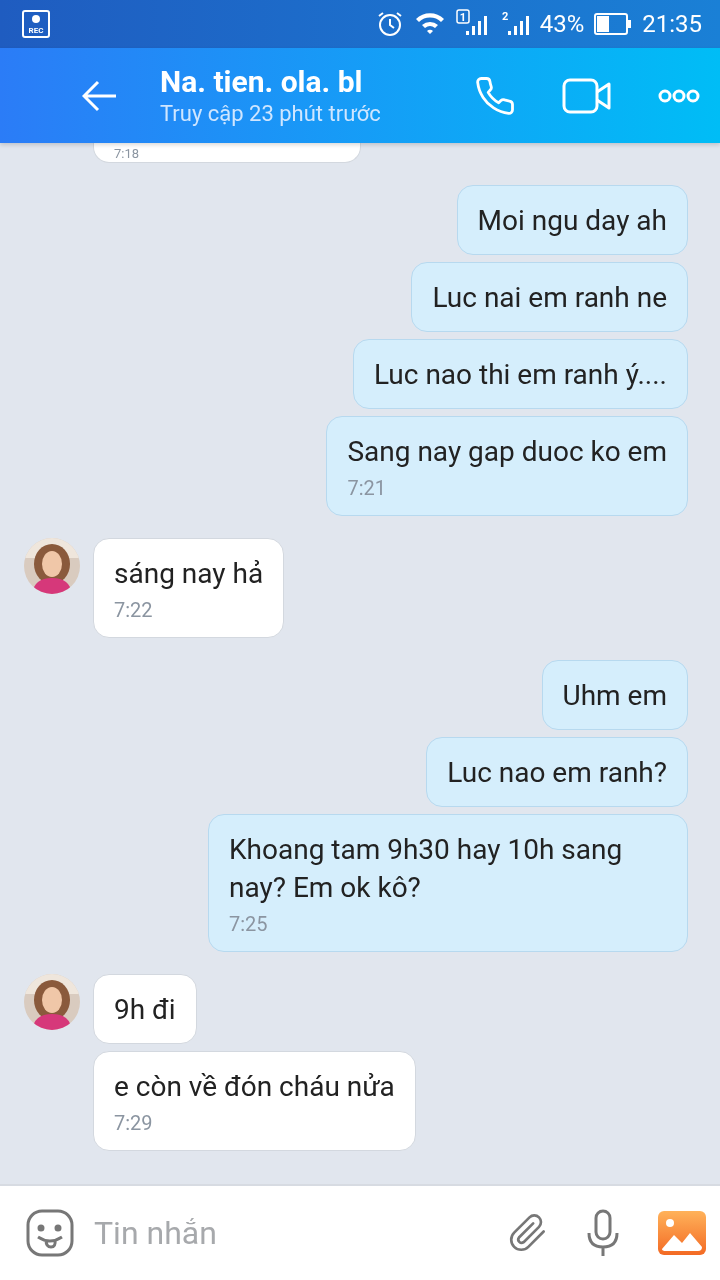 The image size is (720, 1280). What do you see at coordinates (262, 81) in the screenshot?
I see `contact-name: Na. tien. ola. bl` at bounding box center [262, 81].